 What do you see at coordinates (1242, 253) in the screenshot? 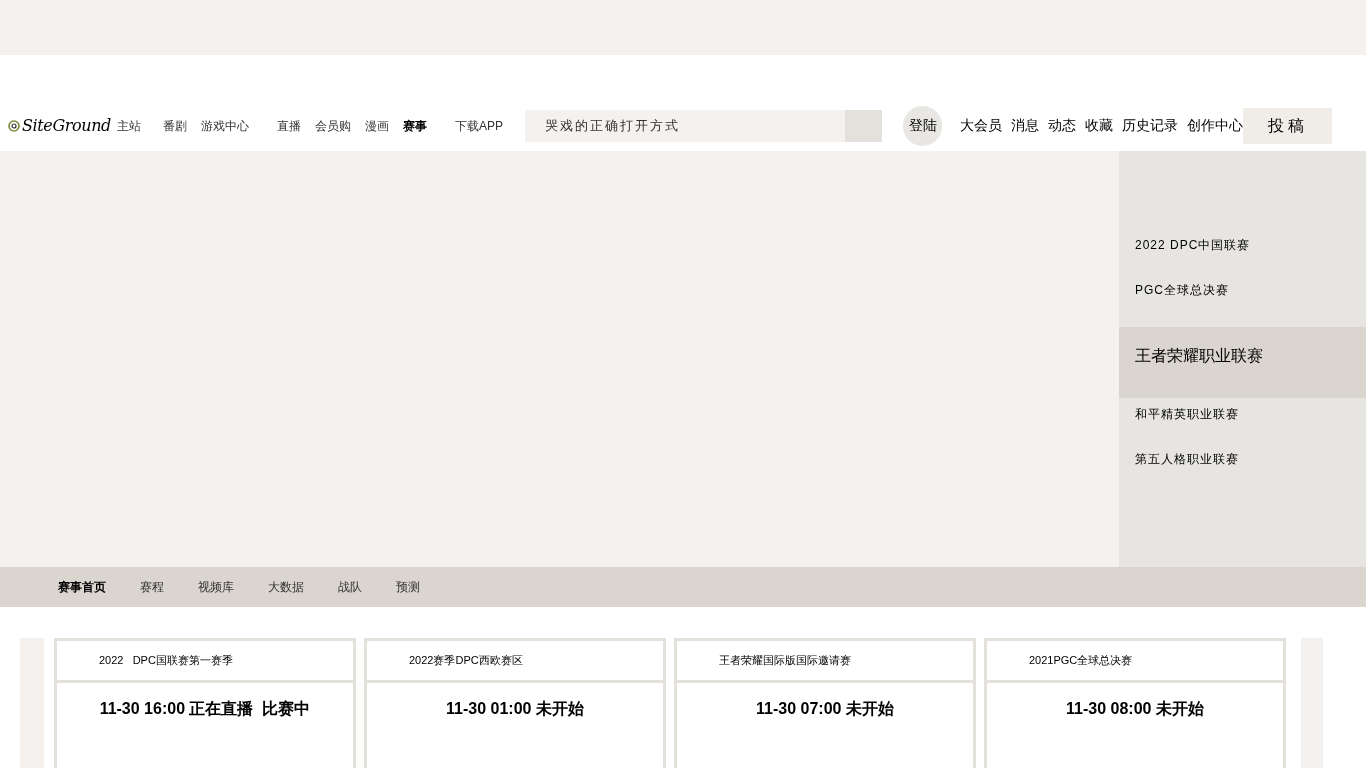
I see `sidebar-item: 2022 DPC中国联赛` at bounding box center [1242, 253].